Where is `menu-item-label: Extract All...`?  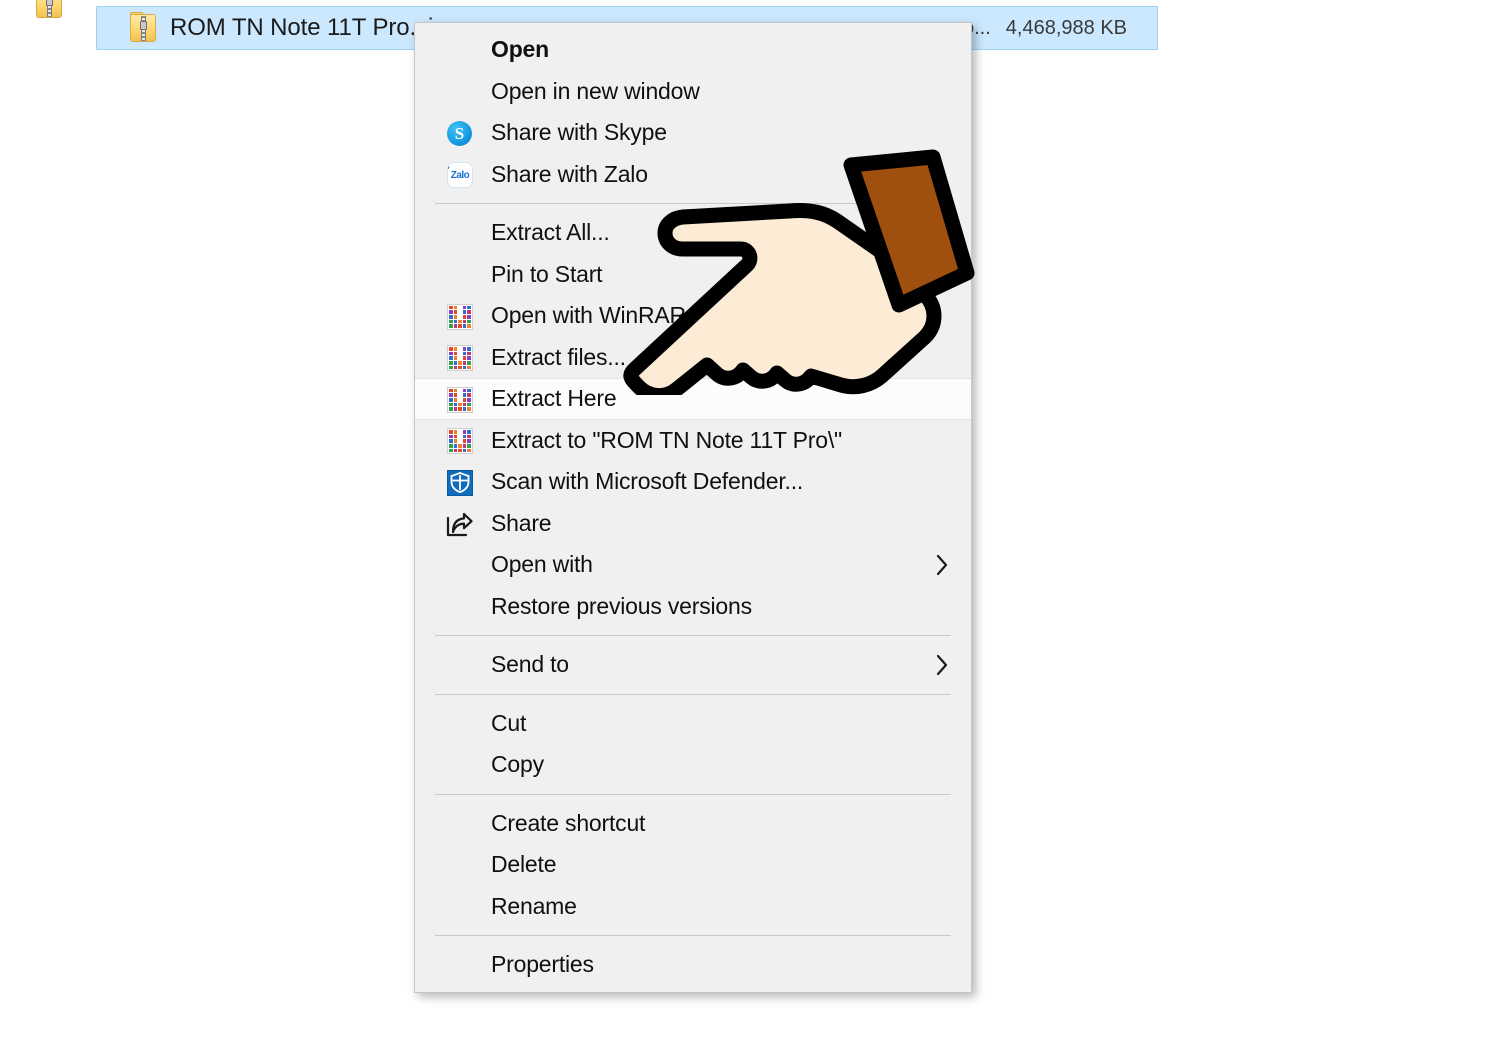 menu-item-label: Extract All... is located at coordinates (550, 232).